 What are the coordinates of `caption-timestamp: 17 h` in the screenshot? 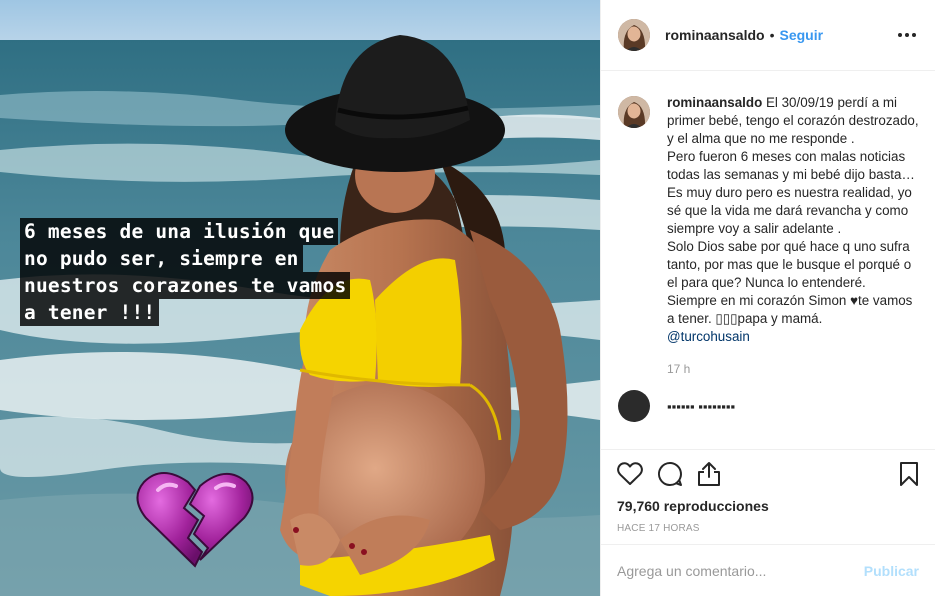 It's located at (793, 369).